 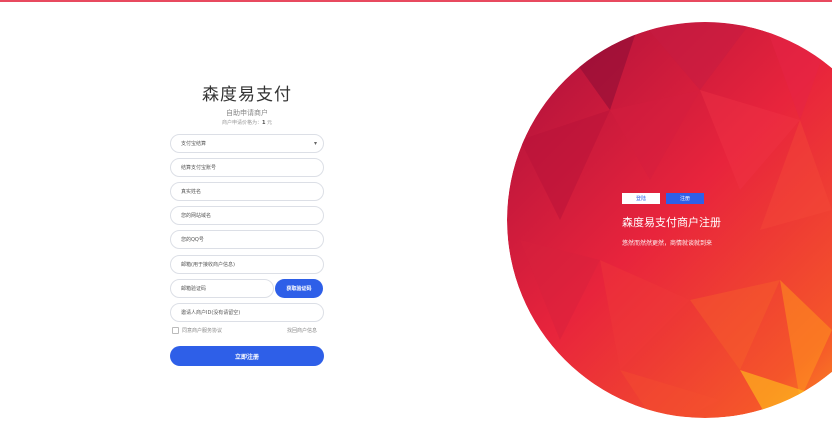 What do you see at coordinates (247, 356) in the screenshot?
I see `register-submit-button: 立即注册` at bounding box center [247, 356].